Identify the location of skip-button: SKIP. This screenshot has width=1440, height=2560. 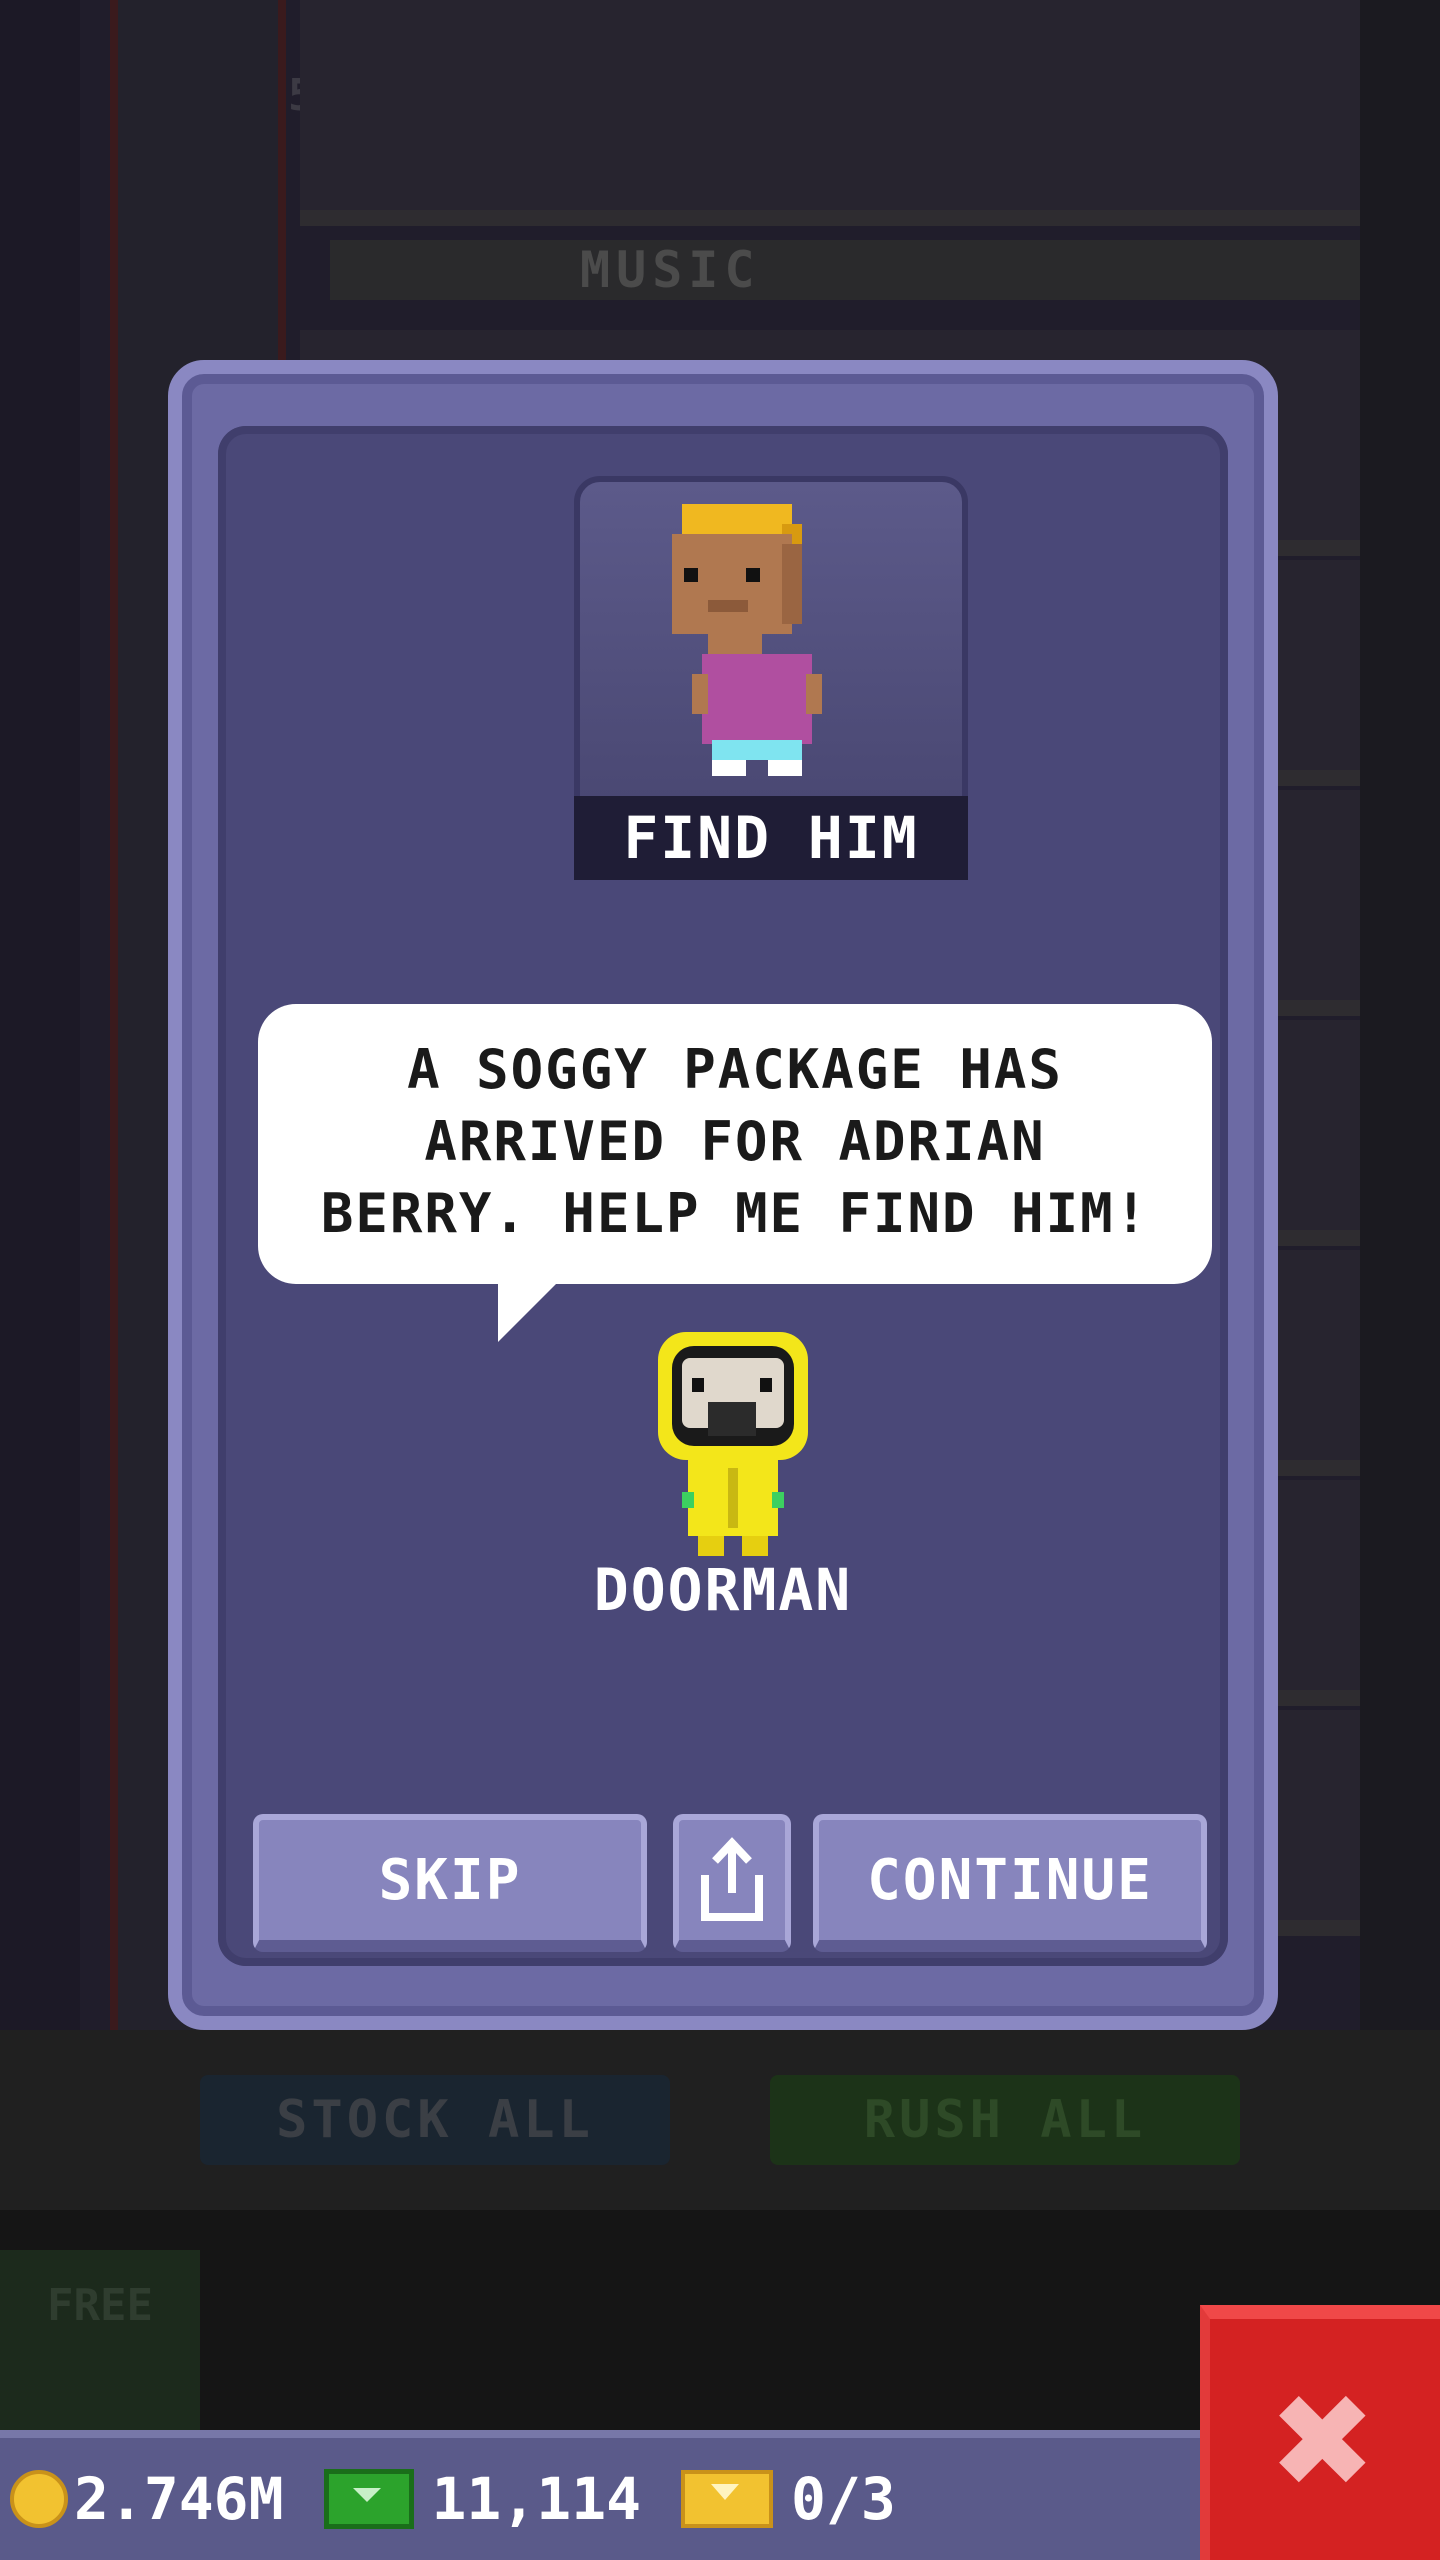
(450, 1883).